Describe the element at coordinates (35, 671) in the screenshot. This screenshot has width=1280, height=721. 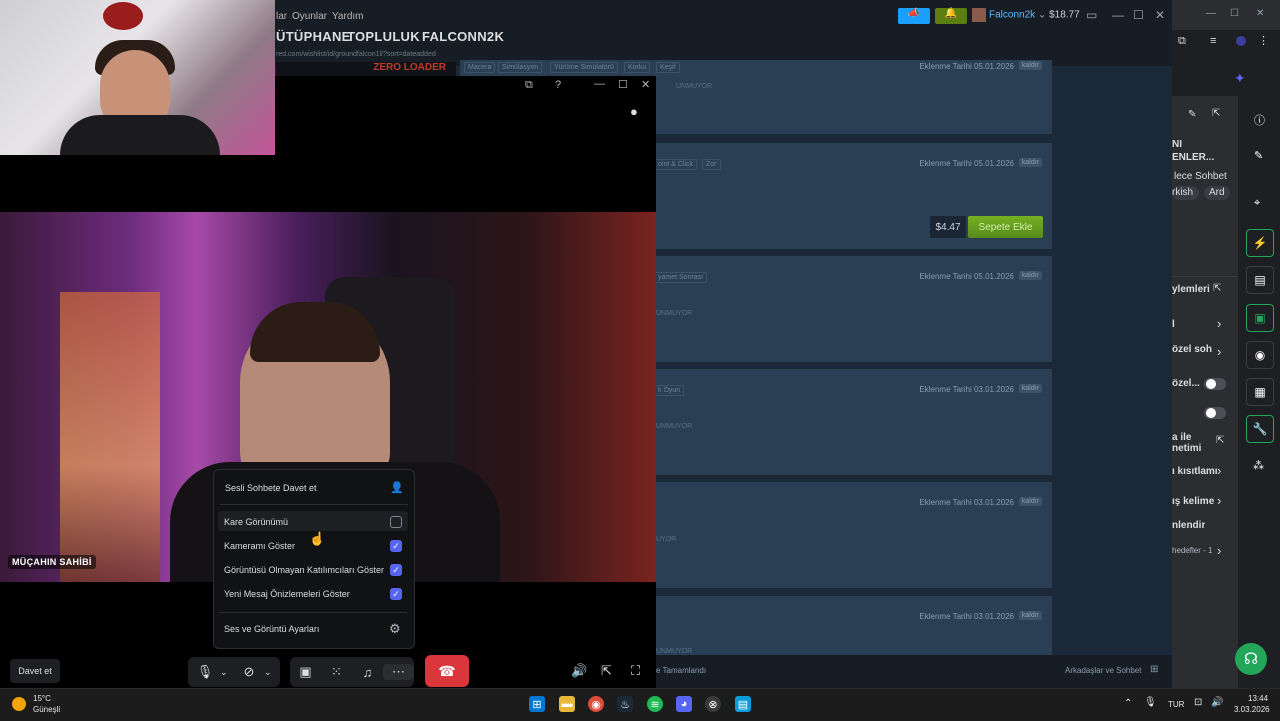
I see `invite-button: Davet et` at that location.